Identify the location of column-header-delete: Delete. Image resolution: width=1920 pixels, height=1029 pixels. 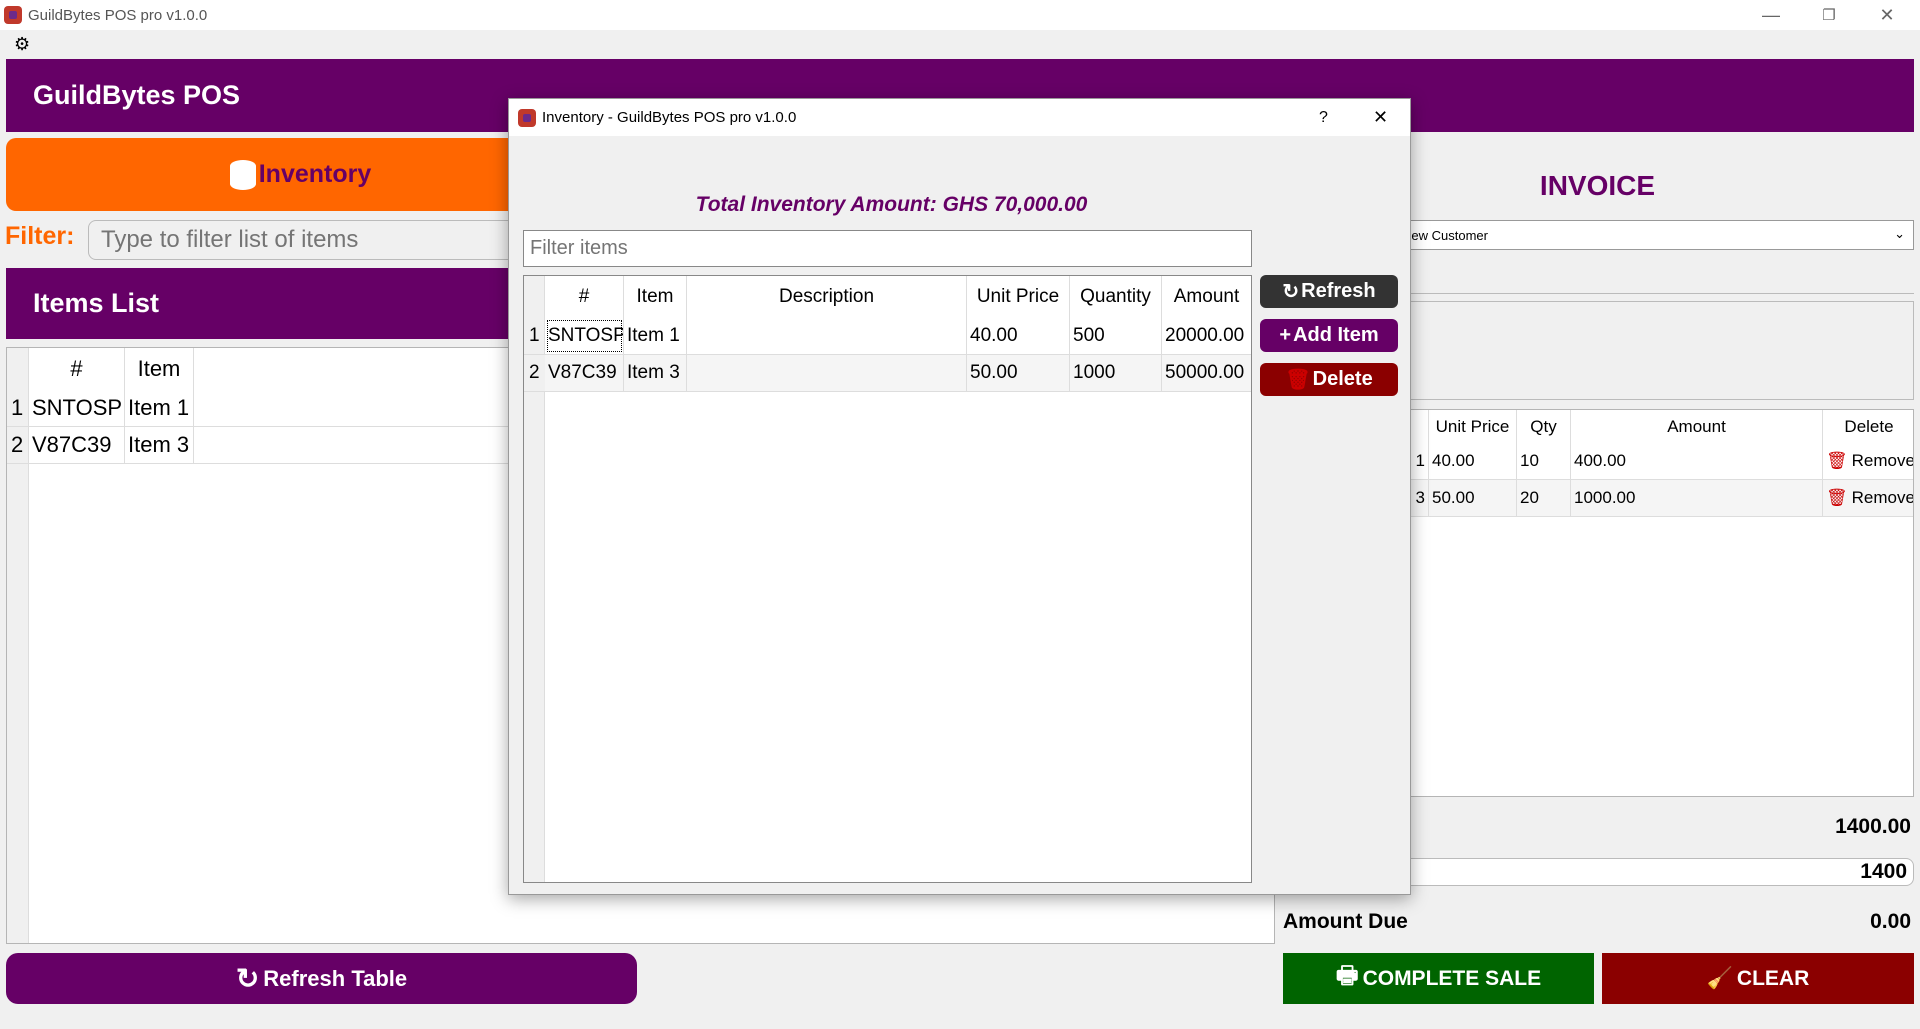
(1868, 426).